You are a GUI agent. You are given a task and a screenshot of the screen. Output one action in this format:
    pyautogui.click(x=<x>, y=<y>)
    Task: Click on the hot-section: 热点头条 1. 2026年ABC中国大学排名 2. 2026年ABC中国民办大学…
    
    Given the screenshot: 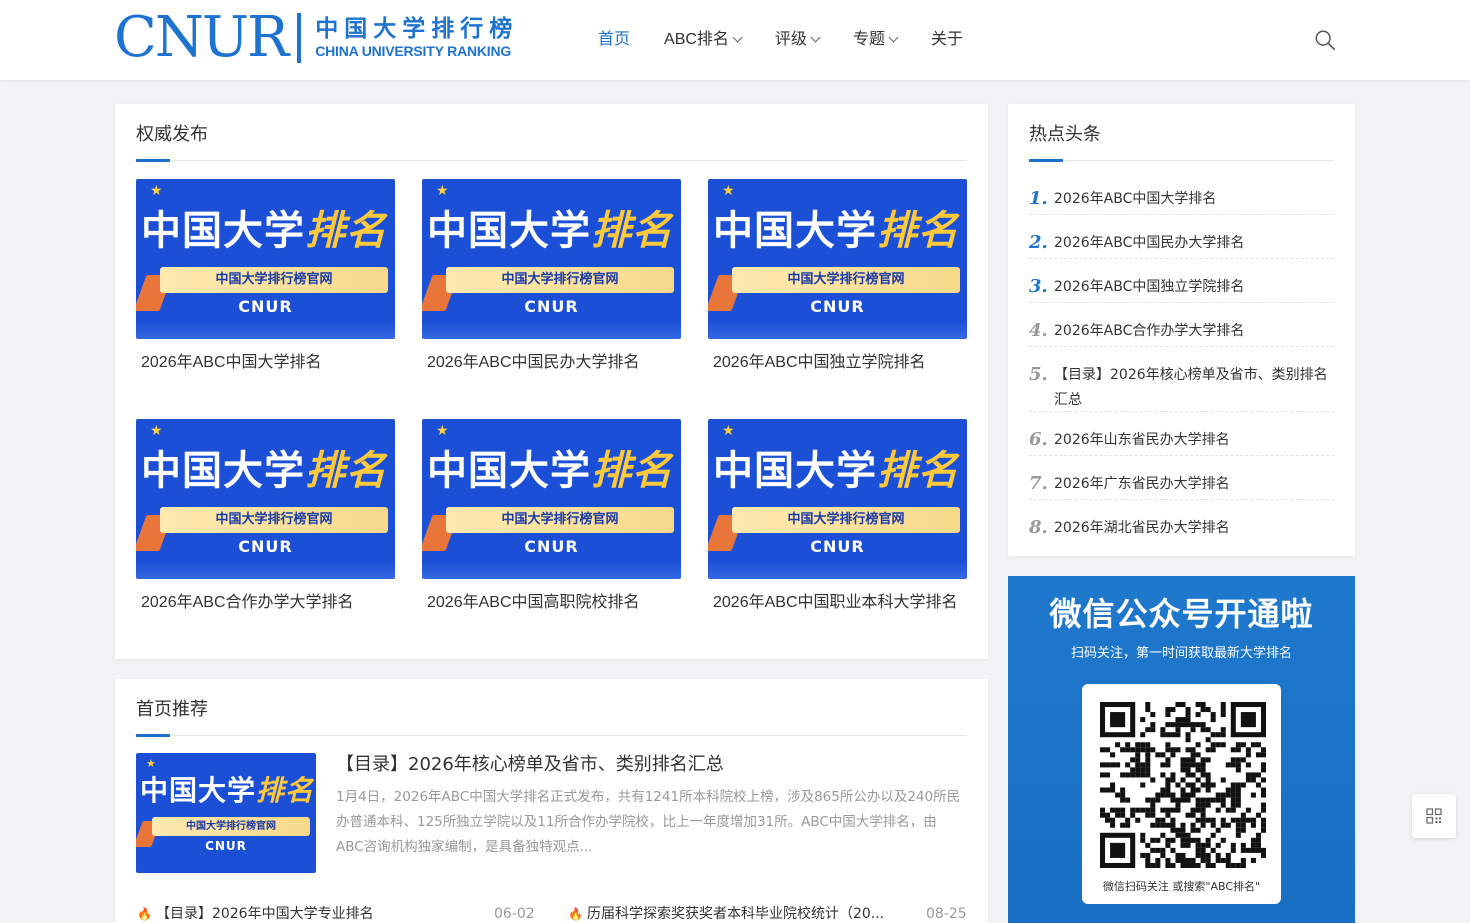 What is the action you would take?
    pyautogui.click(x=1181, y=330)
    